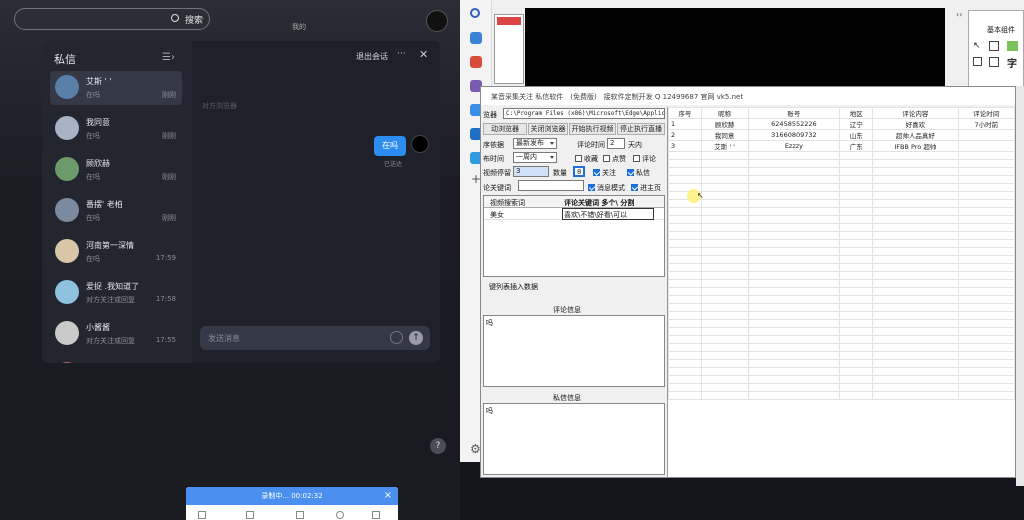 The image size is (1024, 520). Describe the element at coordinates (915, 113) in the screenshot. I see `grid-header-cell: 评论内容` at that location.